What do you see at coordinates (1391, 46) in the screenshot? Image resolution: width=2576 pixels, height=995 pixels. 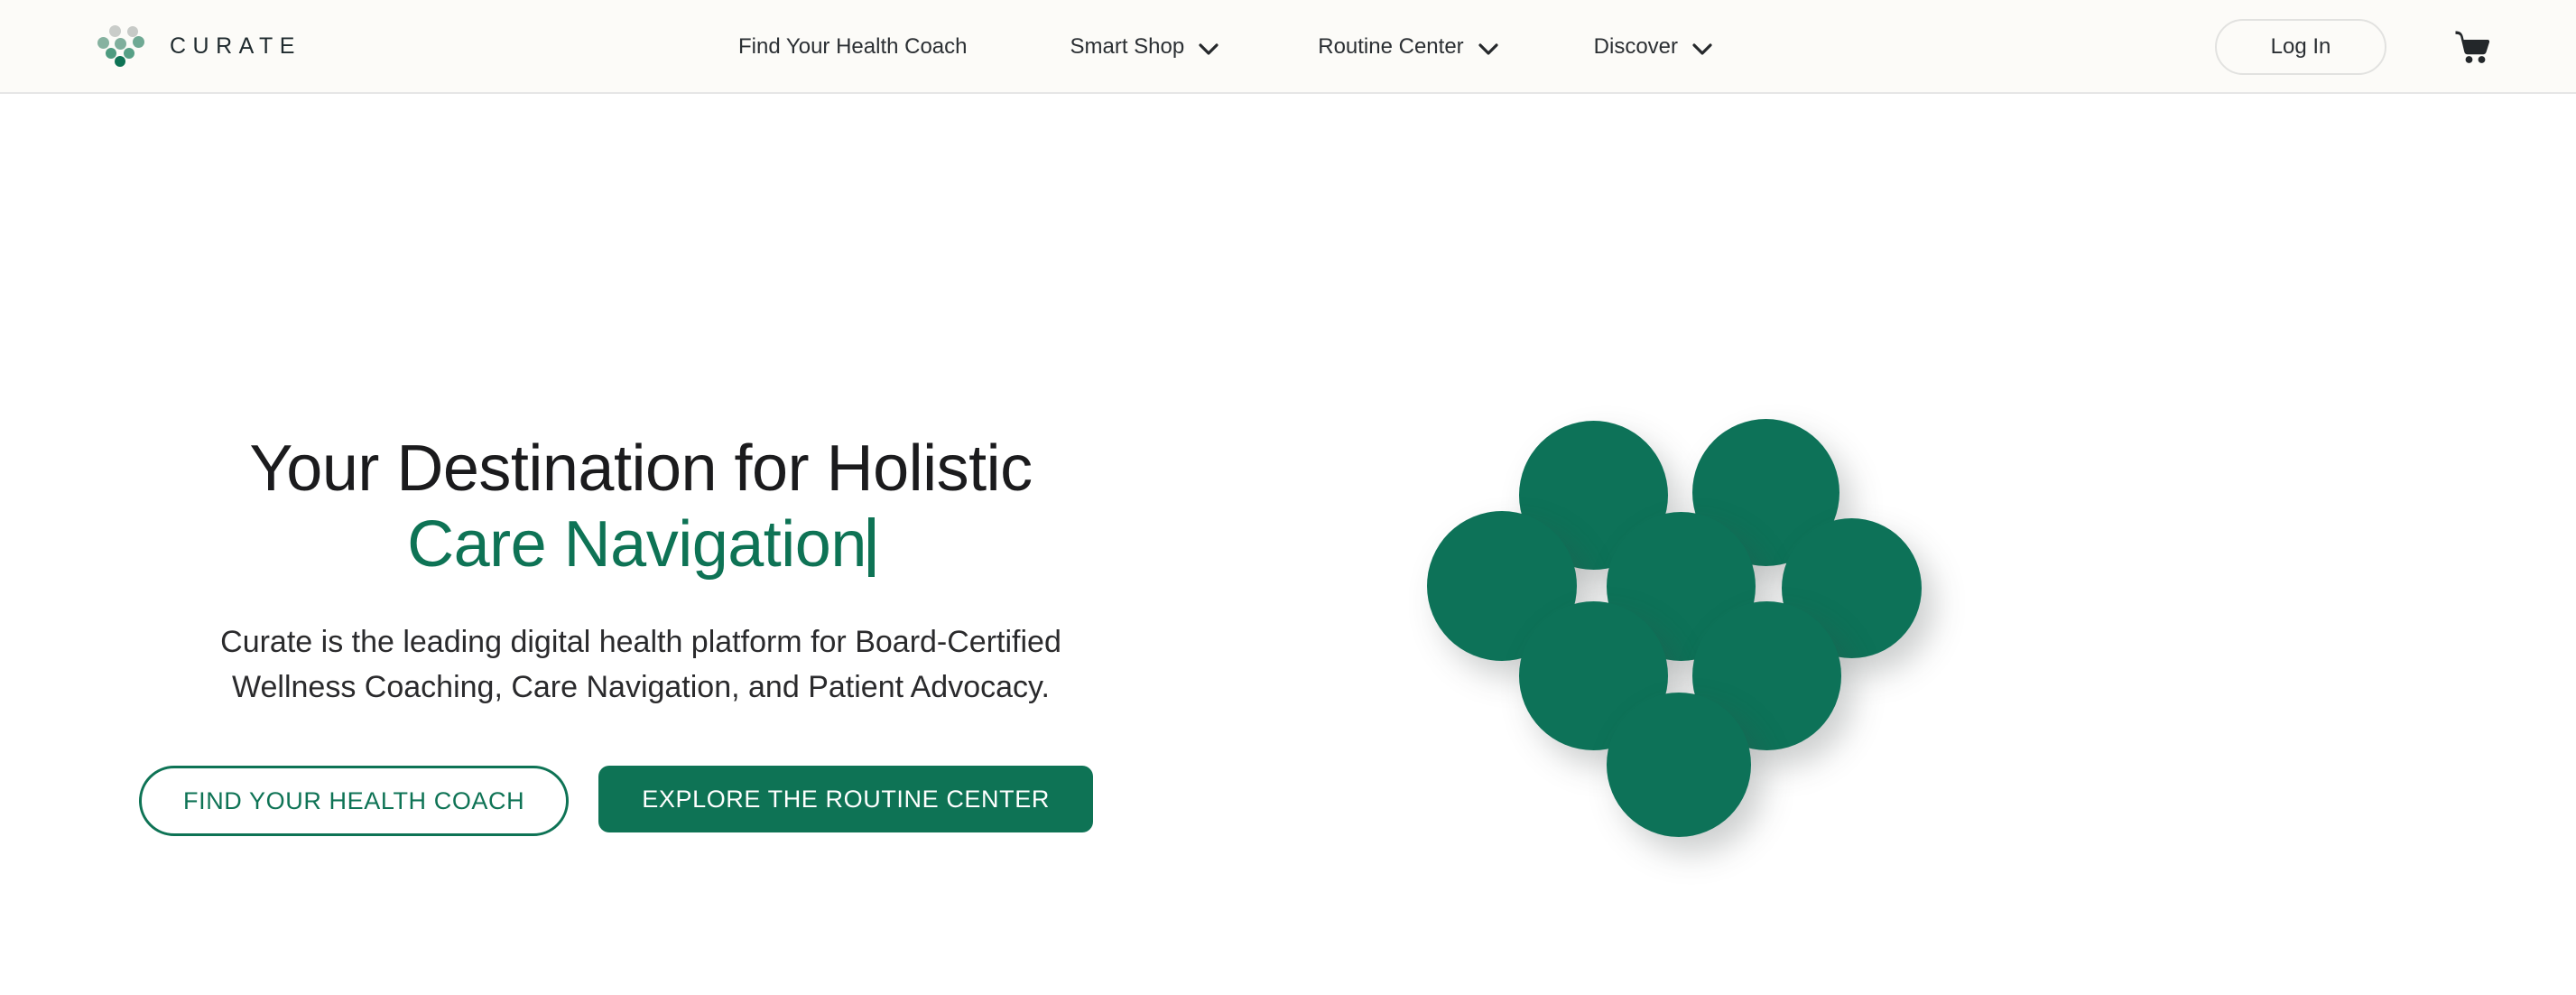 I see `nav-item-label: Routine Center` at bounding box center [1391, 46].